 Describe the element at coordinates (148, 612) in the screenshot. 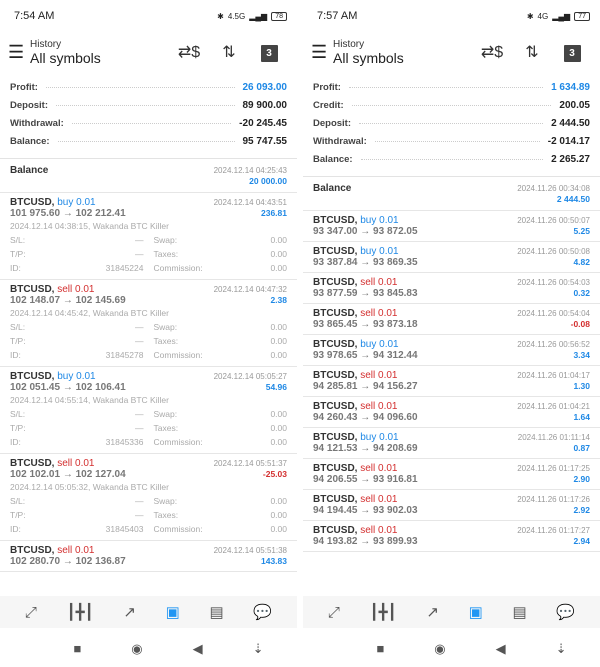

I see `bottom-tab-bar: ⤢ ┃╋┃ ↗ ▣ ▤ 💬` at that location.